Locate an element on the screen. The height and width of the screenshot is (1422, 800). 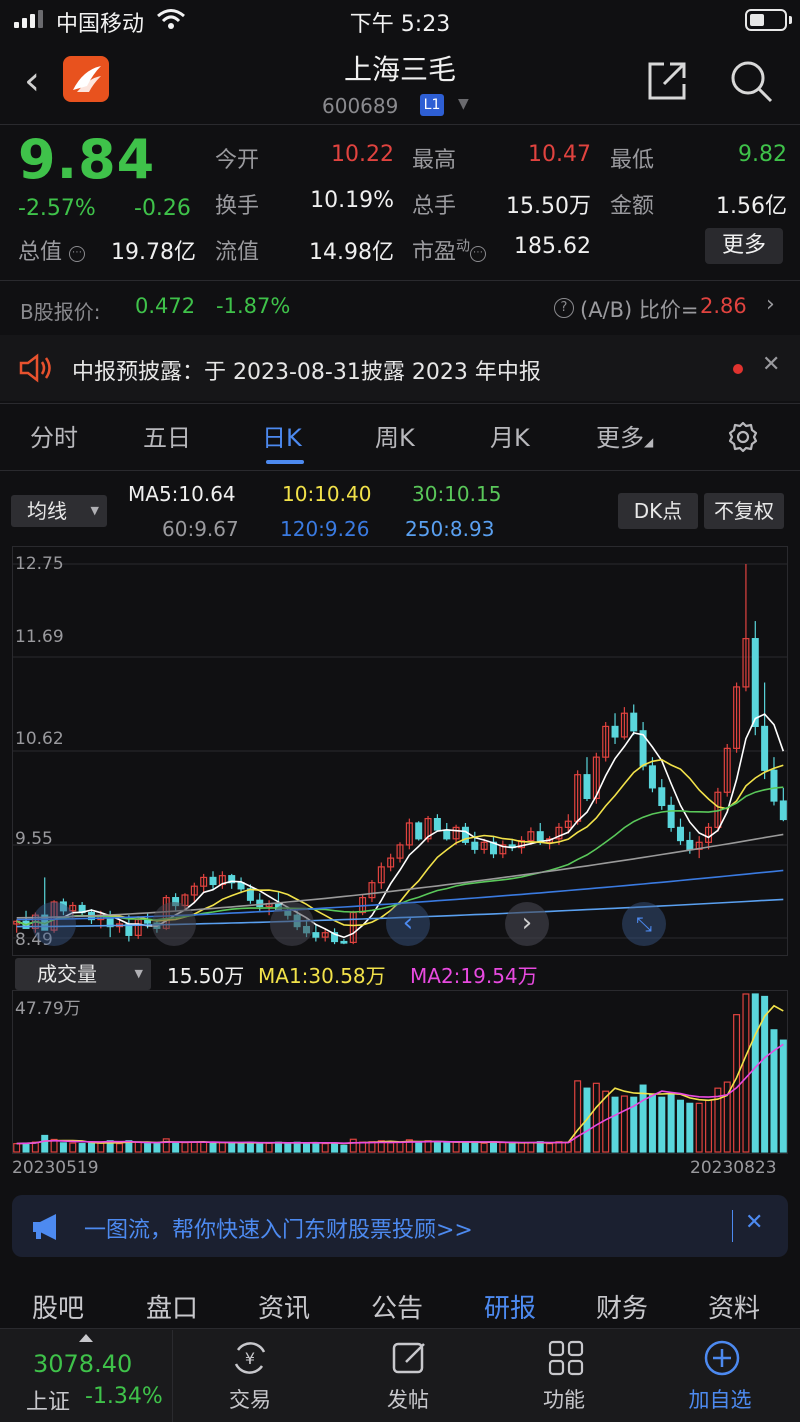
search-icon is located at coordinates (751, 81).